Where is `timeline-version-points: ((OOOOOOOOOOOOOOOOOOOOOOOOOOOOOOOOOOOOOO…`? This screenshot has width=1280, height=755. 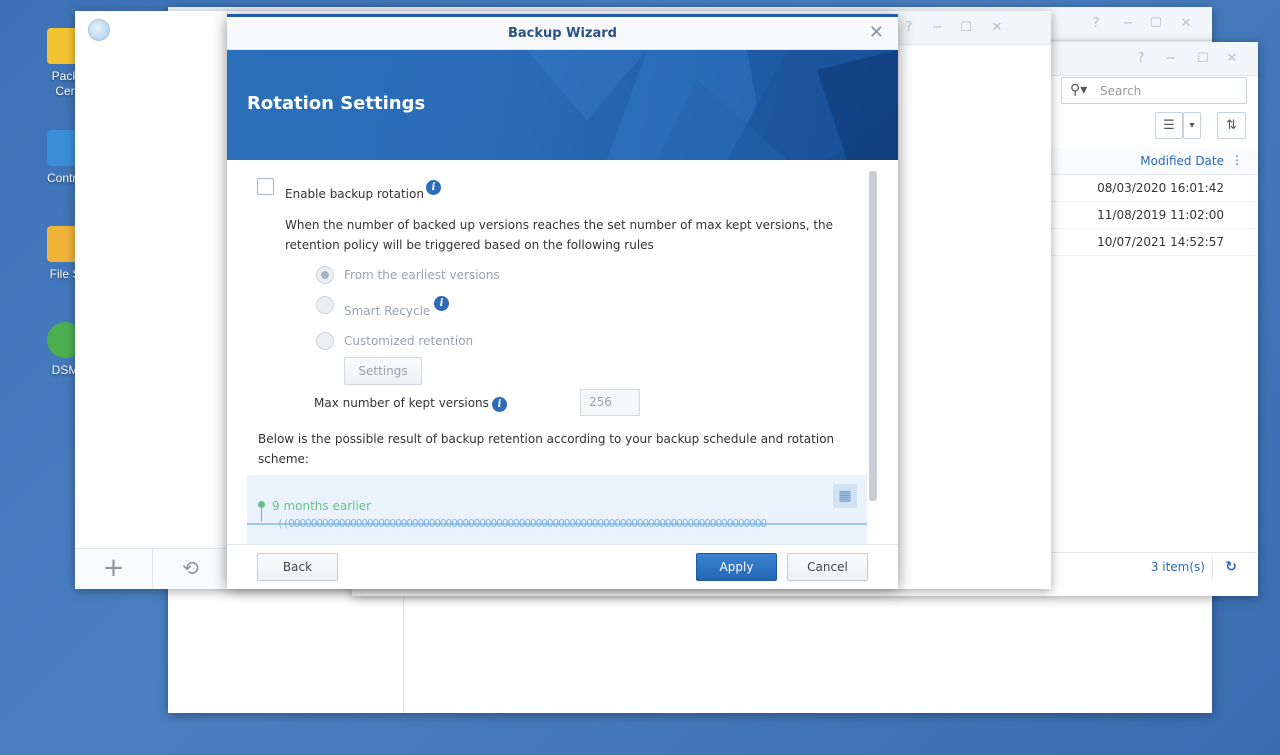 timeline-version-points: ((OOOOOOOOOOOOOOOOOOOOOOOOOOOOOOOOOOOOOO… is located at coordinates (522, 523).